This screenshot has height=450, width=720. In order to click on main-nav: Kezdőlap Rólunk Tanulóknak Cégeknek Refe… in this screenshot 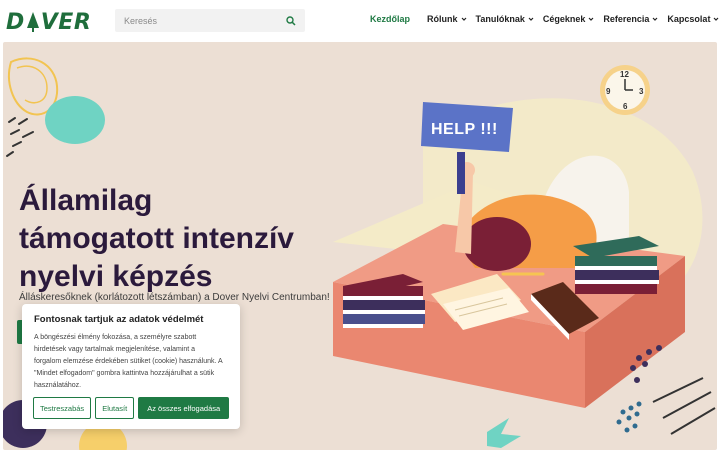, I will do `click(545, 19)`.